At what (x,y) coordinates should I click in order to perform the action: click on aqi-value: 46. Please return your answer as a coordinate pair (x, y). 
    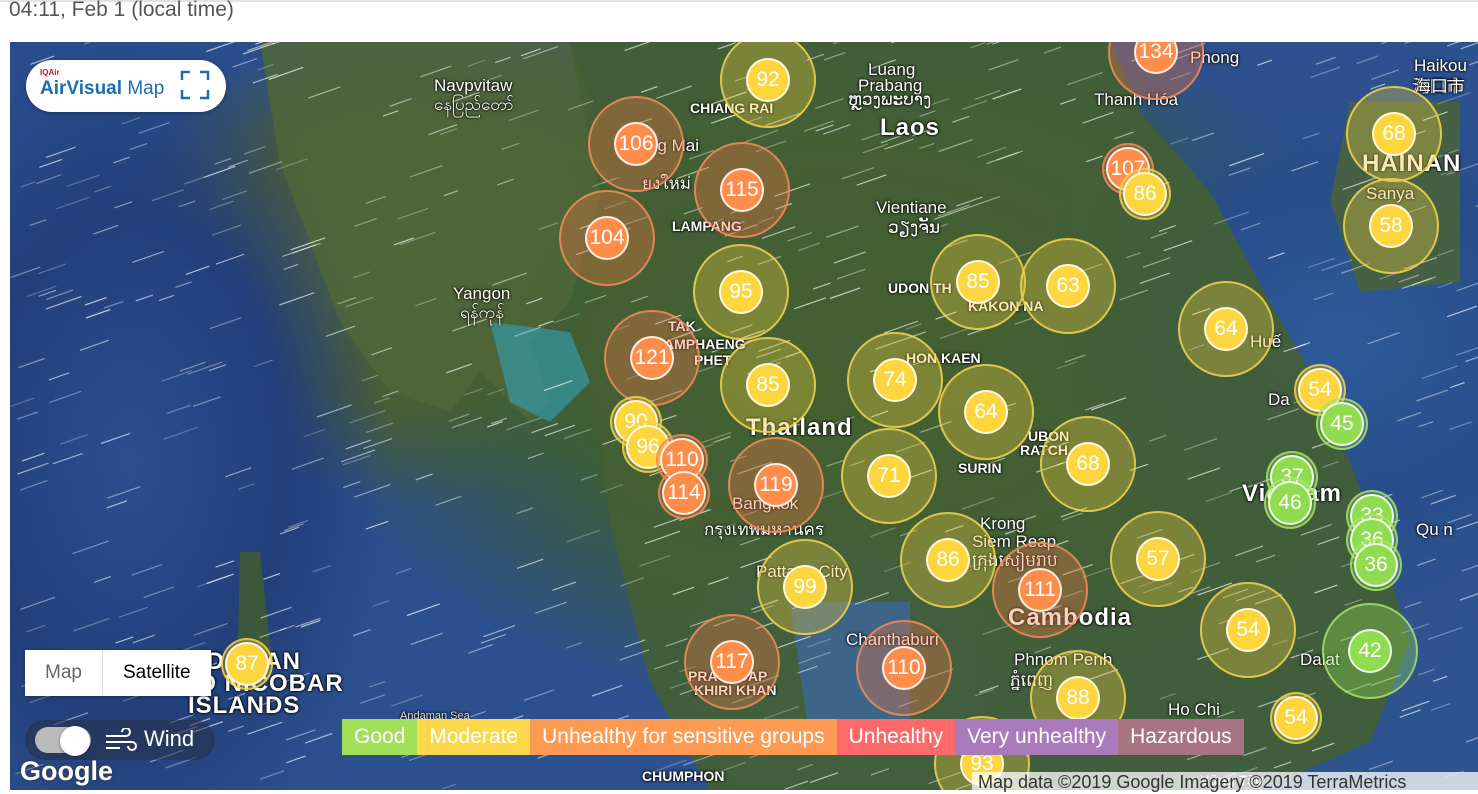
    Looking at the image, I should click on (1290, 503).